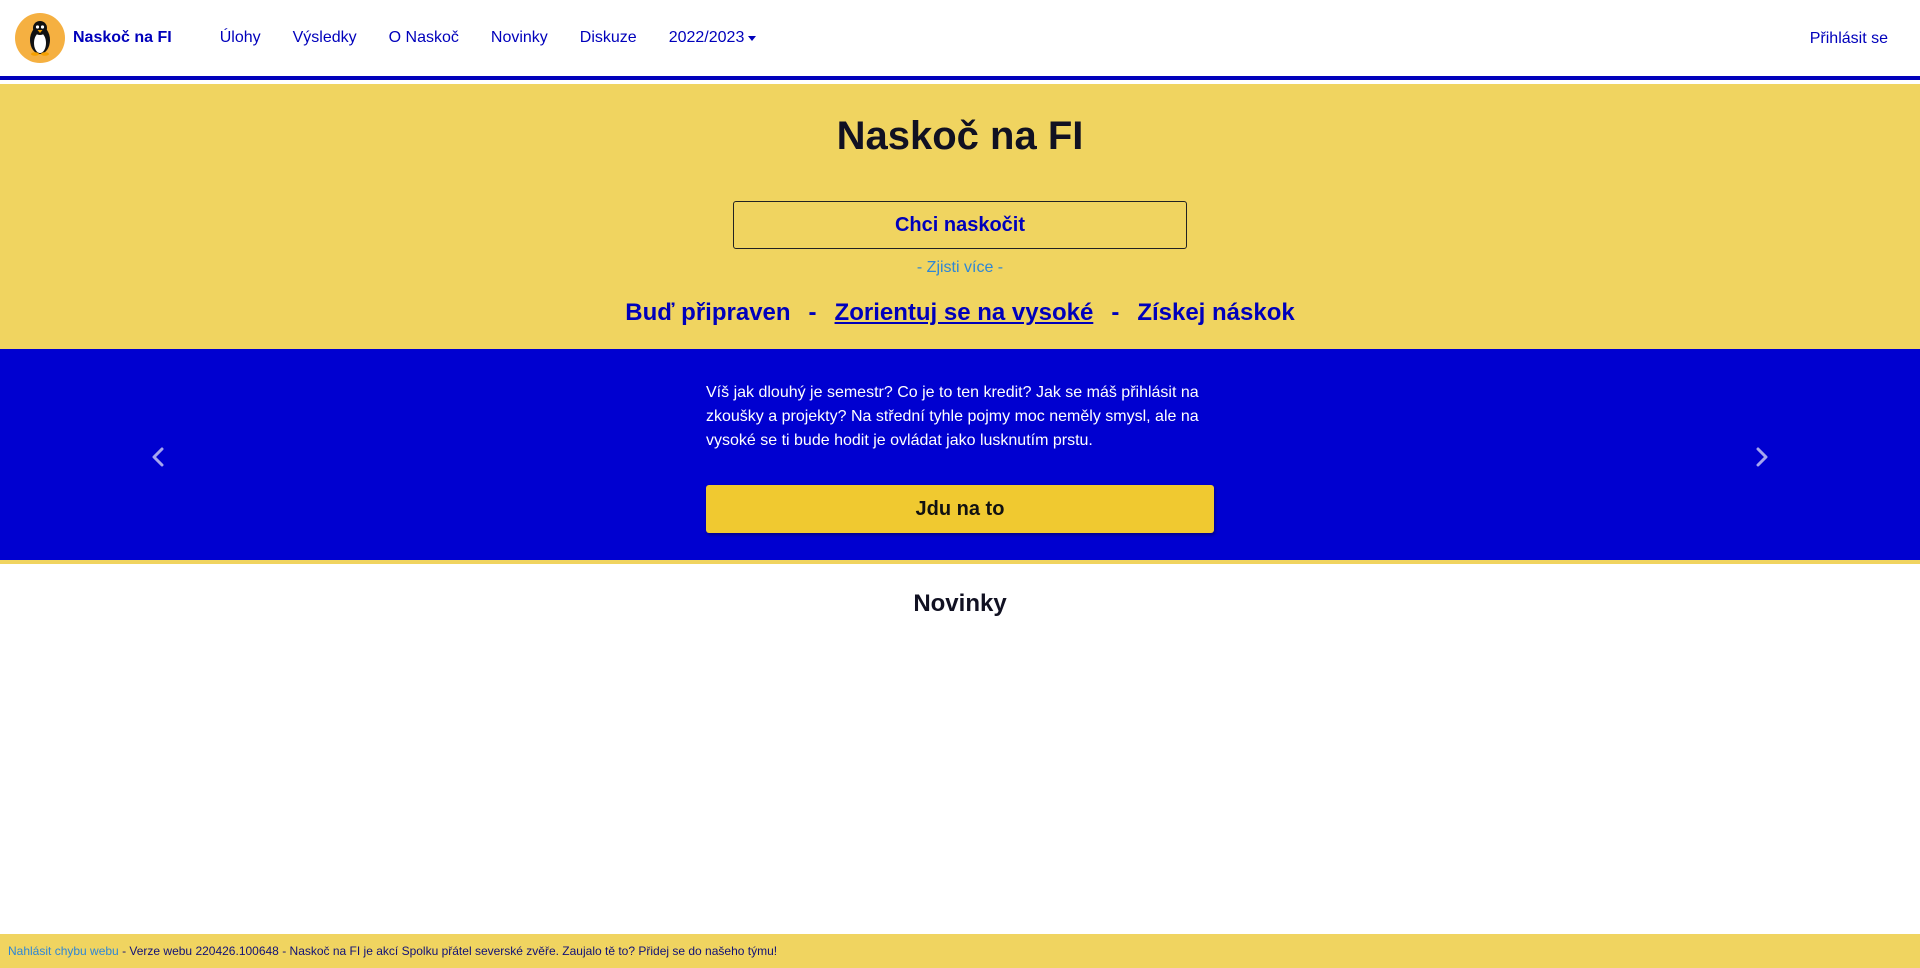  Describe the element at coordinates (706, 37) in the screenshot. I see `year-dropdown-label: 2022/2023` at that location.